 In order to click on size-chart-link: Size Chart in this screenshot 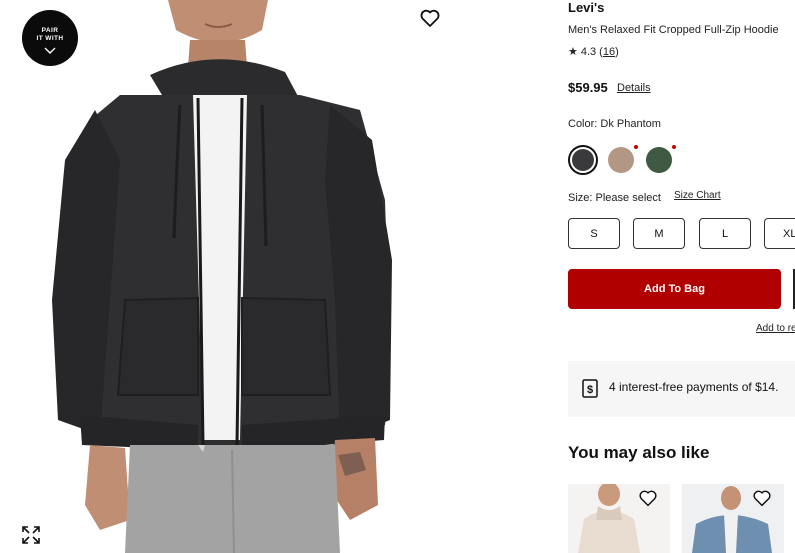, I will do `click(697, 195)`.